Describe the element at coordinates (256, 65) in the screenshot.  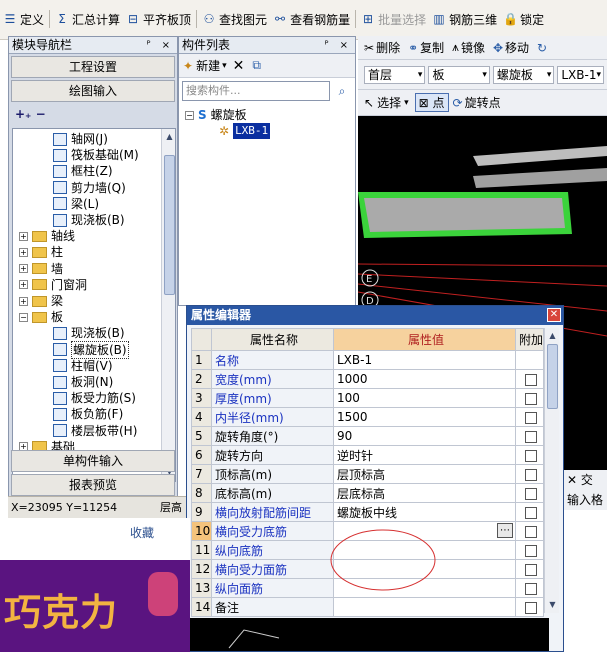
I see `copy-icon: ⧉` at that location.